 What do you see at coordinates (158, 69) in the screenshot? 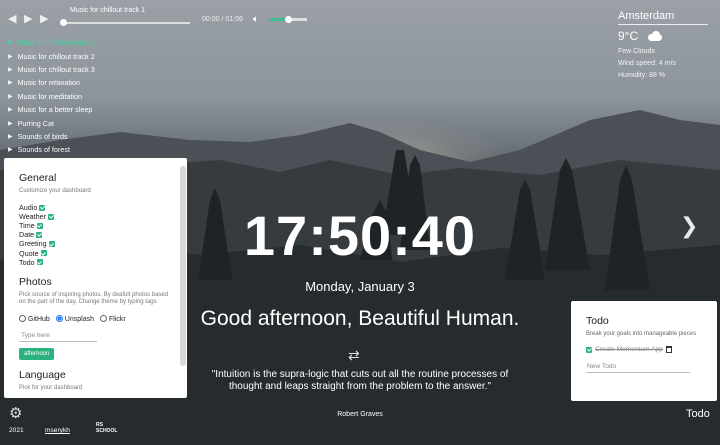
I see `playlist-item: ▶︎ Music for chillout track 3` at bounding box center [158, 69].